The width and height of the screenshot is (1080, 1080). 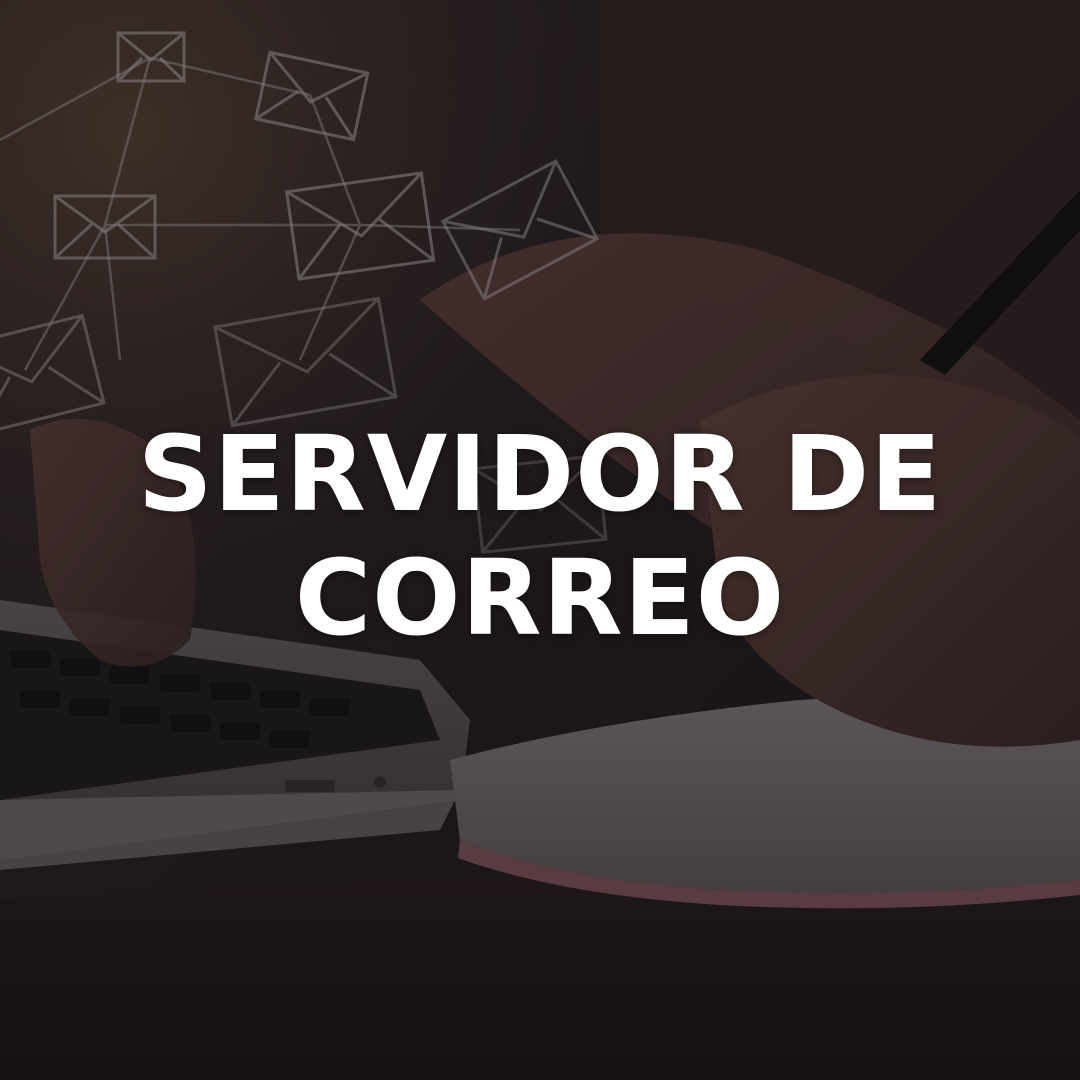 I want to click on headline-line-2: CORREO, so click(x=540, y=598).